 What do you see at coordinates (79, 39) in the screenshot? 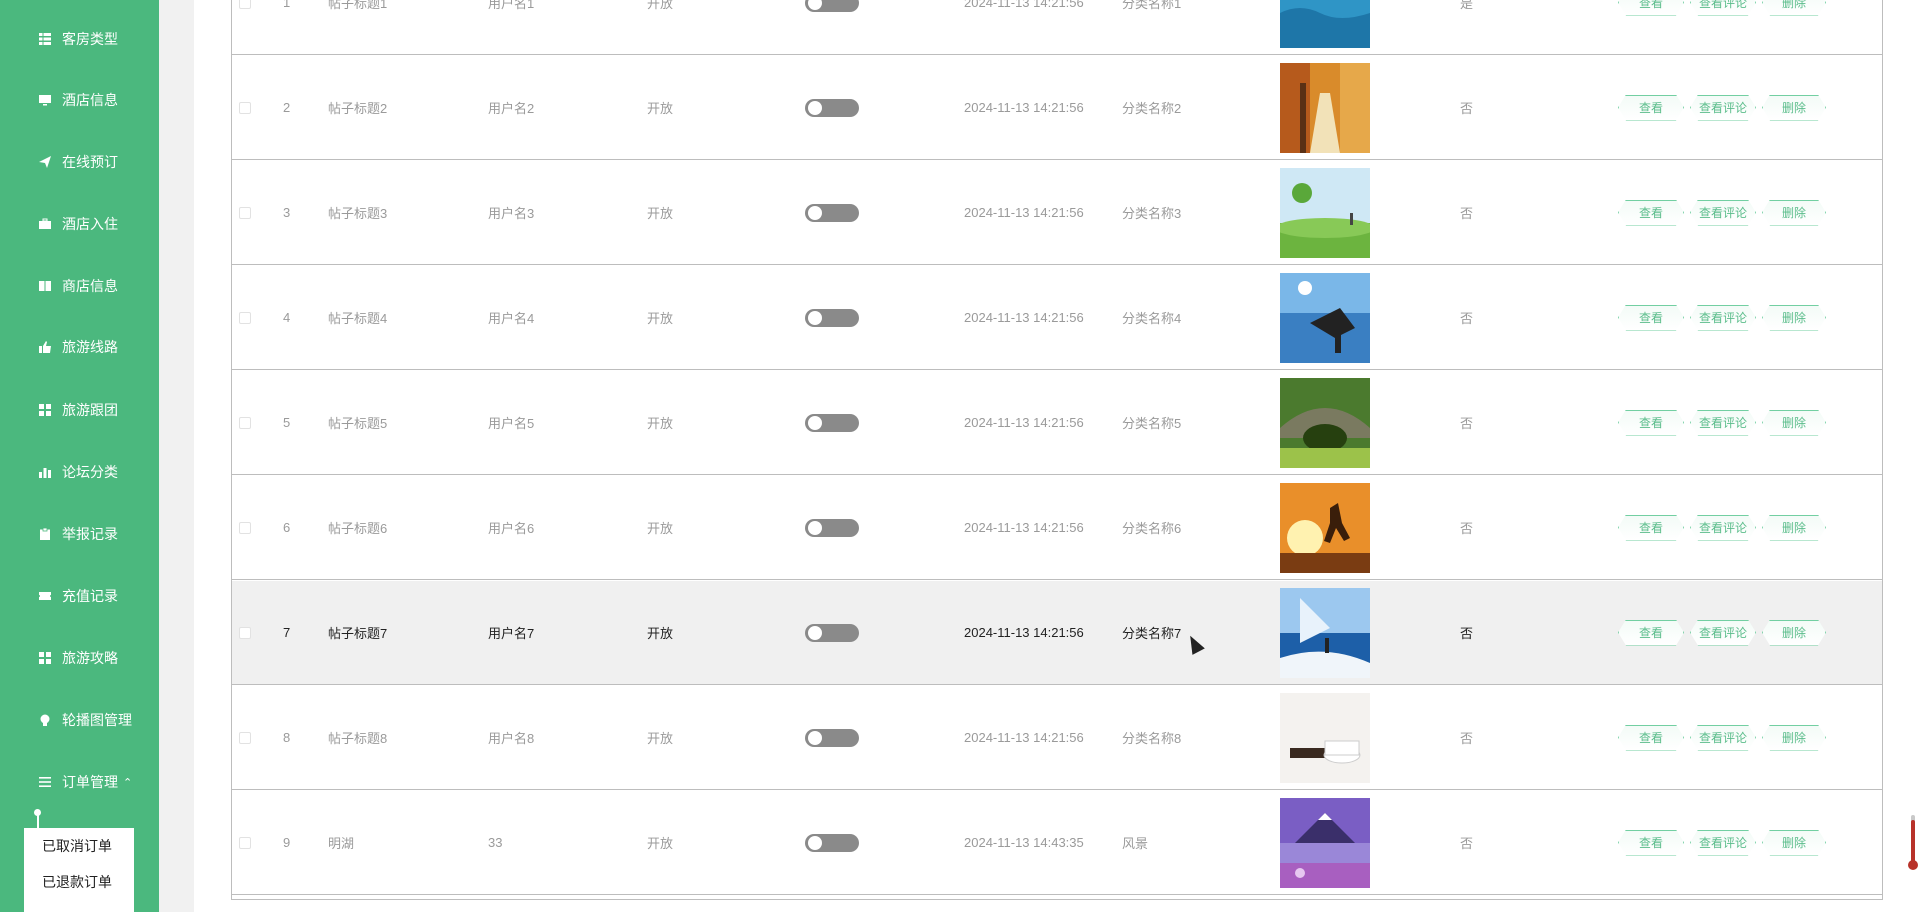
I see `sidebar-item-room-types: 客房类型` at bounding box center [79, 39].